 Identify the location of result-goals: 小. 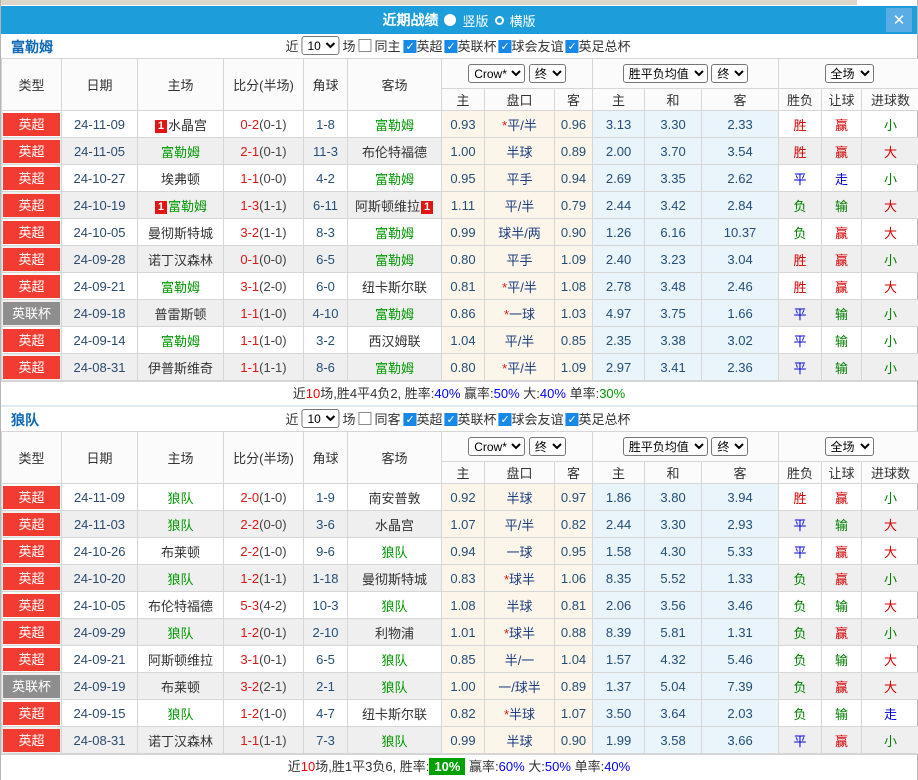
(889, 340).